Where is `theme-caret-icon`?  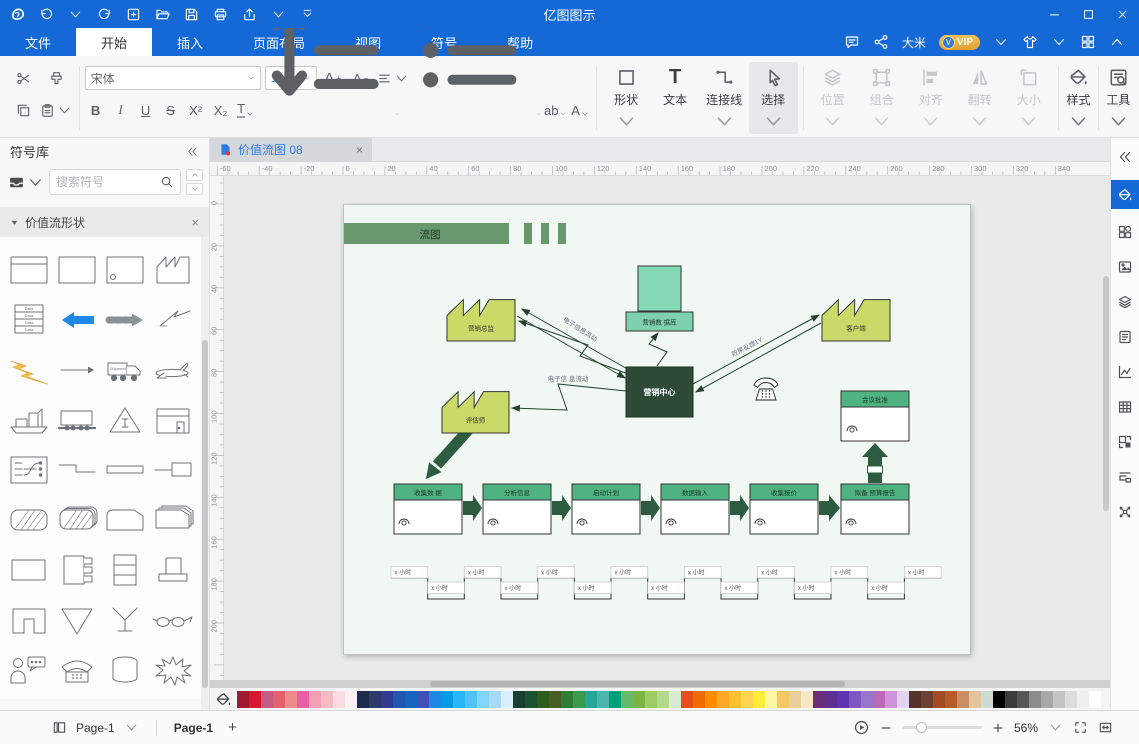
theme-caret-icon is located at coordinates (1059, 42).